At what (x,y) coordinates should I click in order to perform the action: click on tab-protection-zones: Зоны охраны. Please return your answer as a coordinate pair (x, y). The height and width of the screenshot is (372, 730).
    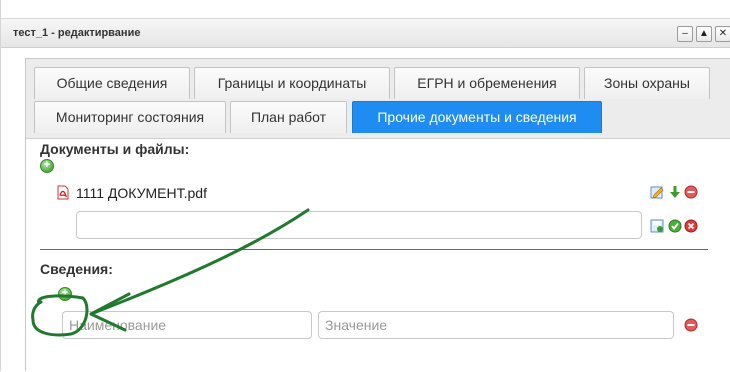
    Looking at the image, I should click on (647, 83).